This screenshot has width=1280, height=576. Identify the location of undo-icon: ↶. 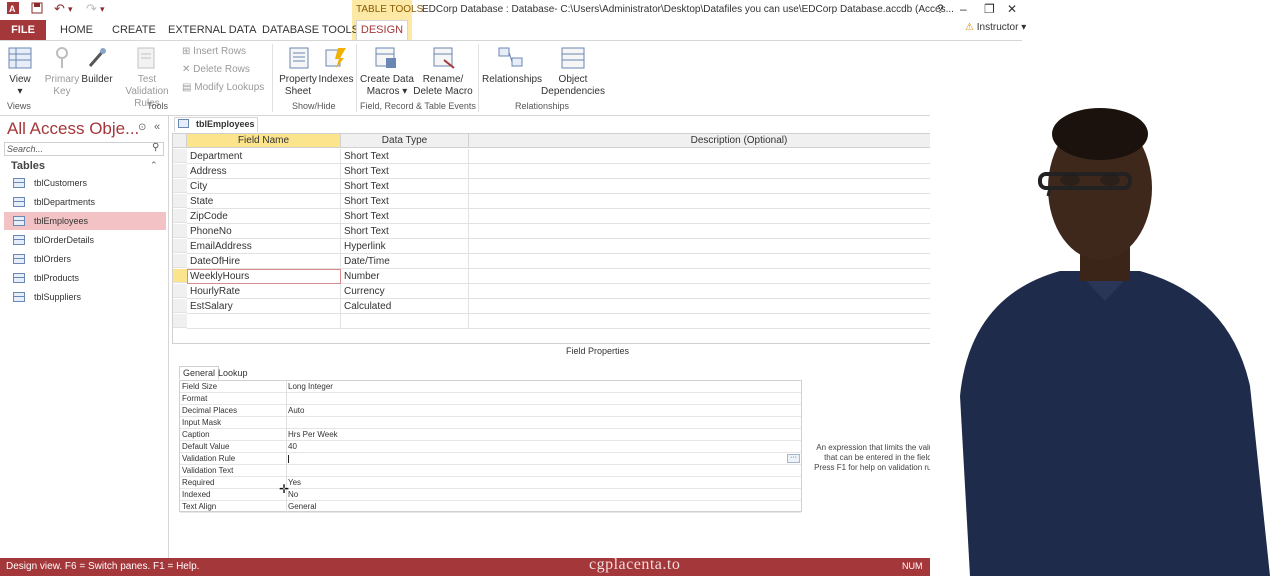
(59, 9).